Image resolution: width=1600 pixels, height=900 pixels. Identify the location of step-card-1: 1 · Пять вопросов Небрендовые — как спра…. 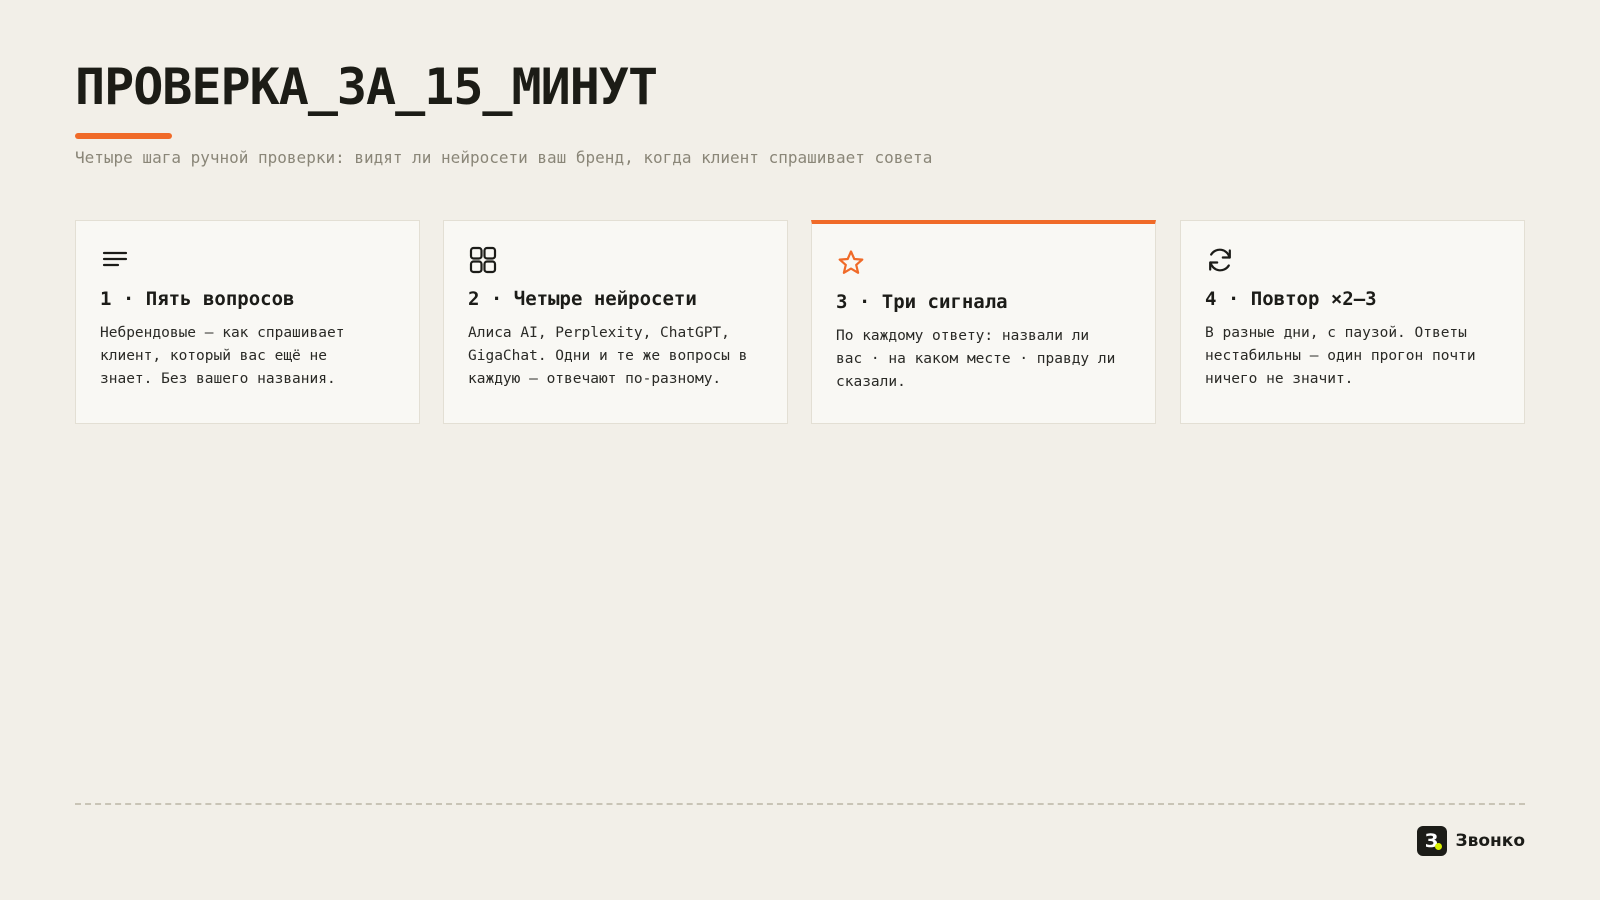
(247, 322).